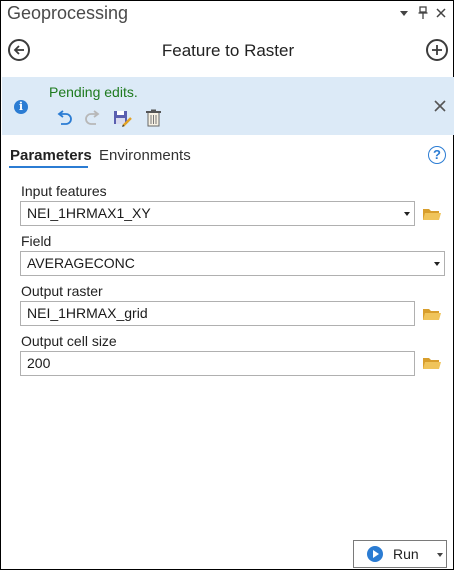 The height and width of the screenshot is (570, 454). I want to click on tool-title: Feature to Raster, so click(228, 50).